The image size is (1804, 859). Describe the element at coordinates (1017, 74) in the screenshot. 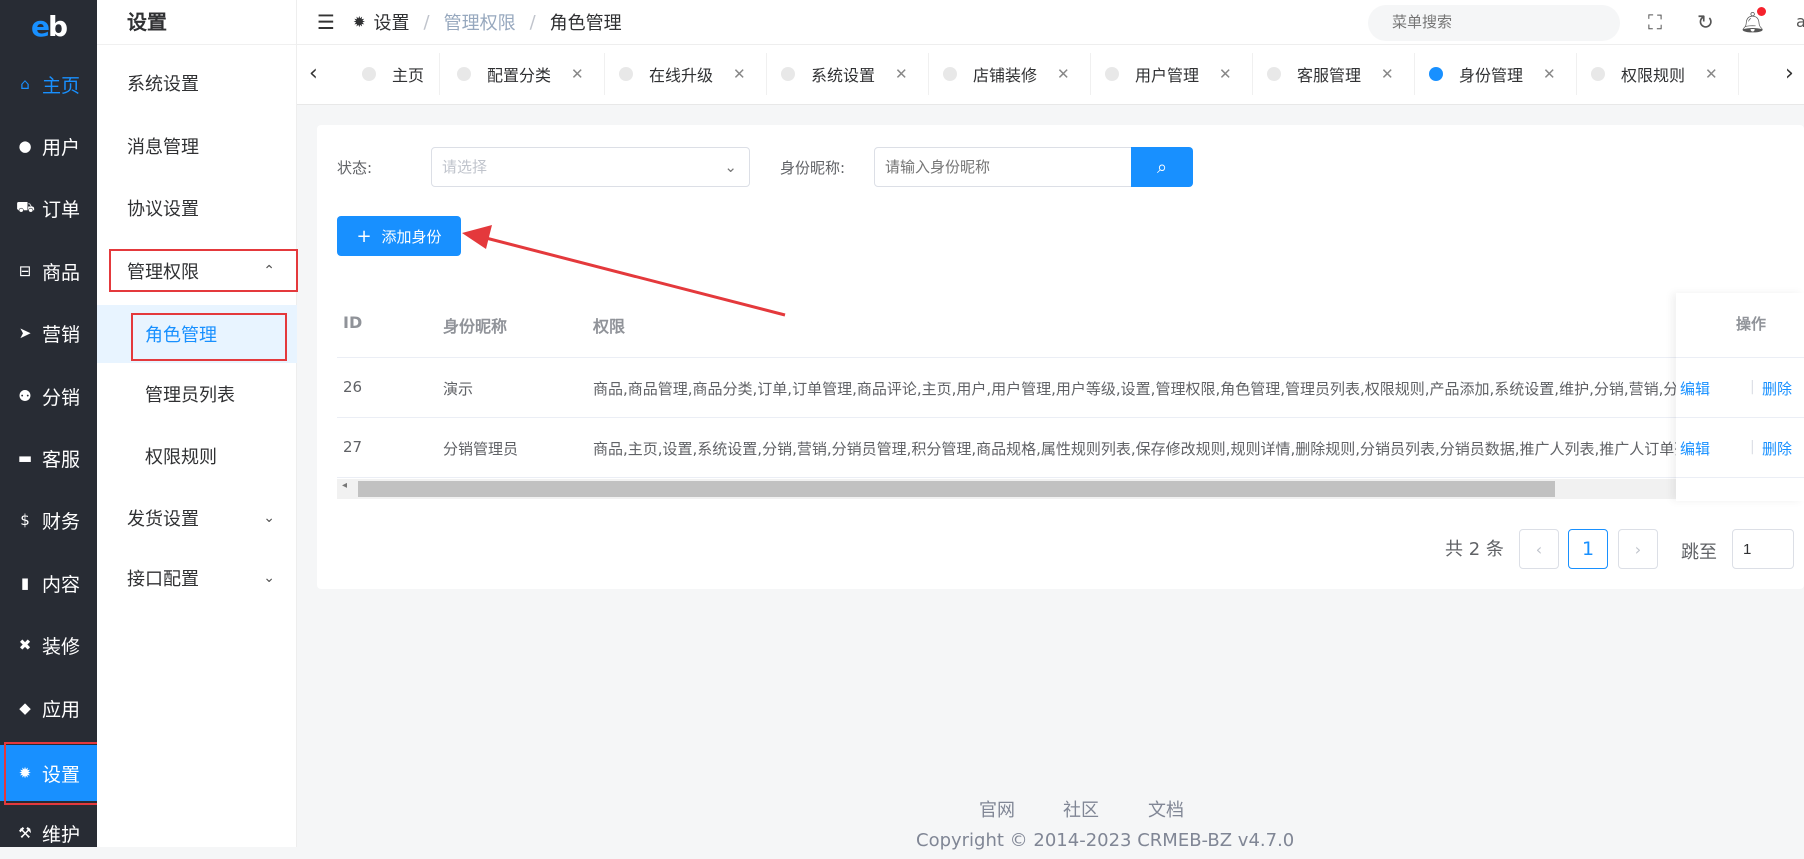

I see `tab-shop-decoration: 店铺装修 ✕` at that location.